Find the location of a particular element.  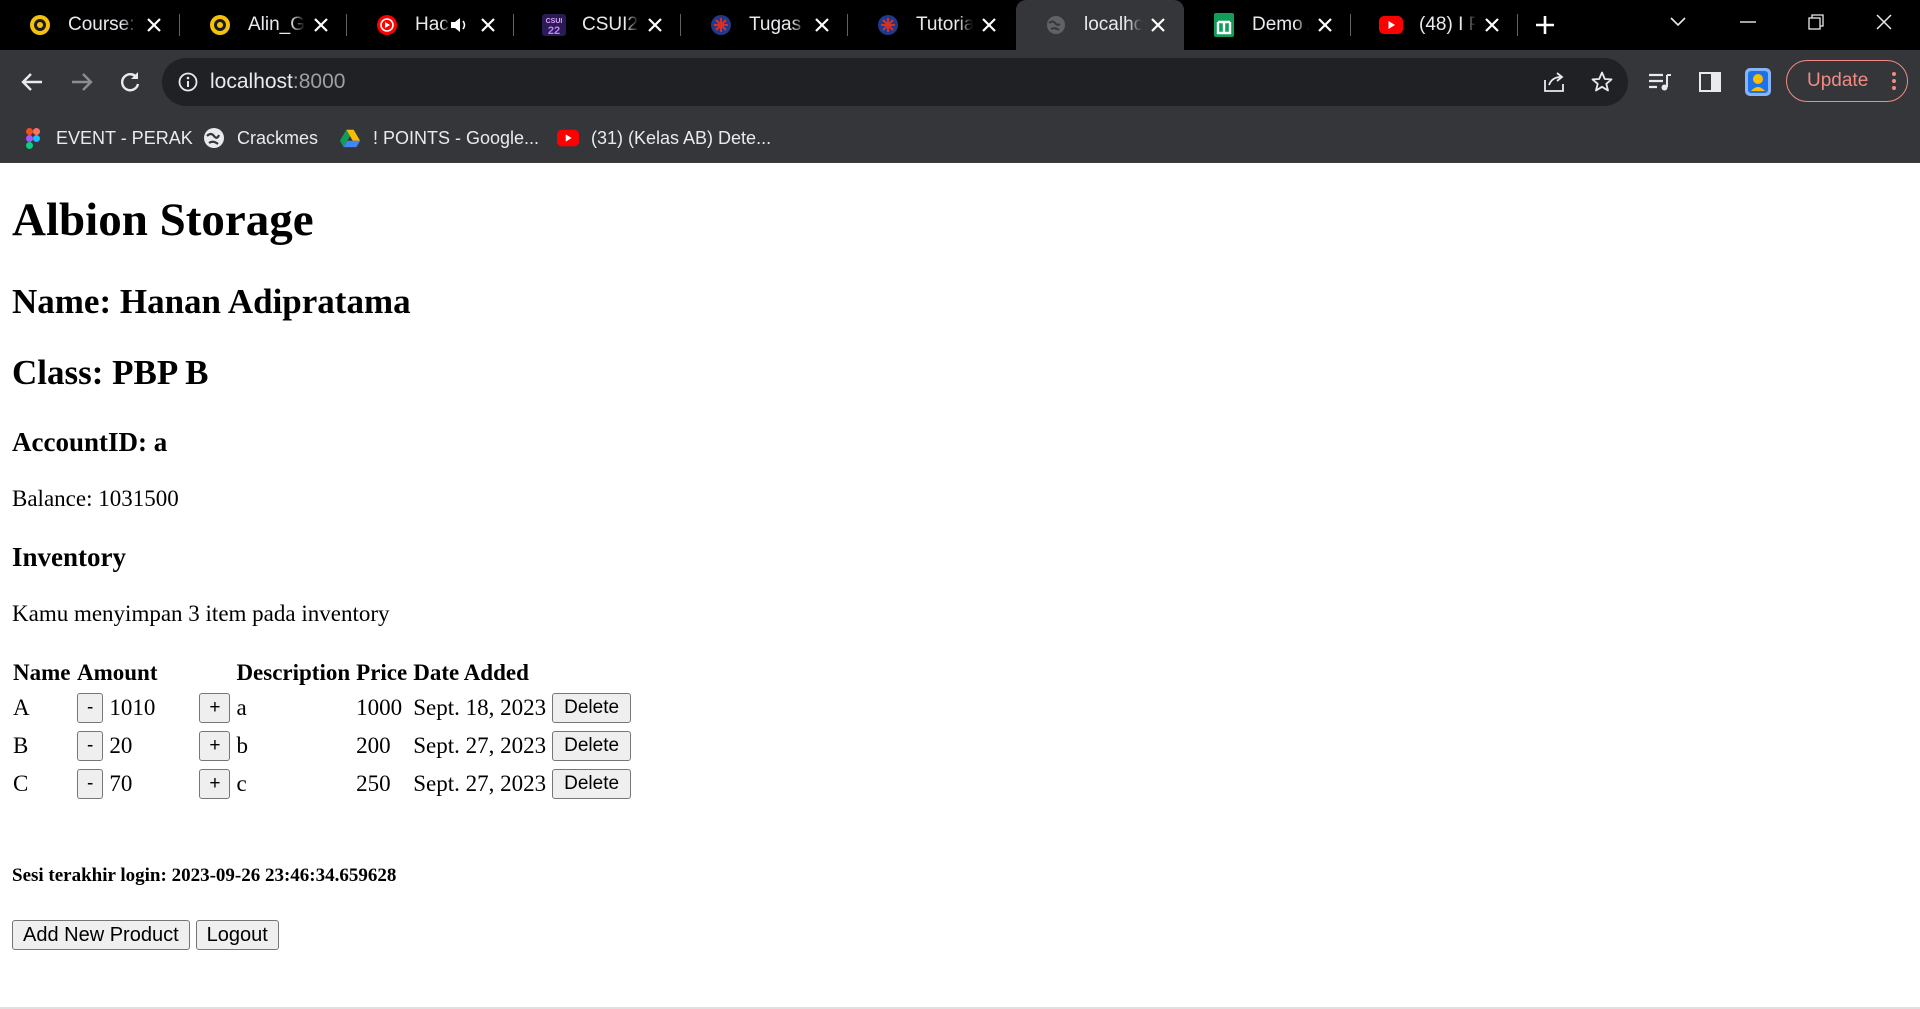

tab-title: Alin_GSL is located at coordinates (276, 24).